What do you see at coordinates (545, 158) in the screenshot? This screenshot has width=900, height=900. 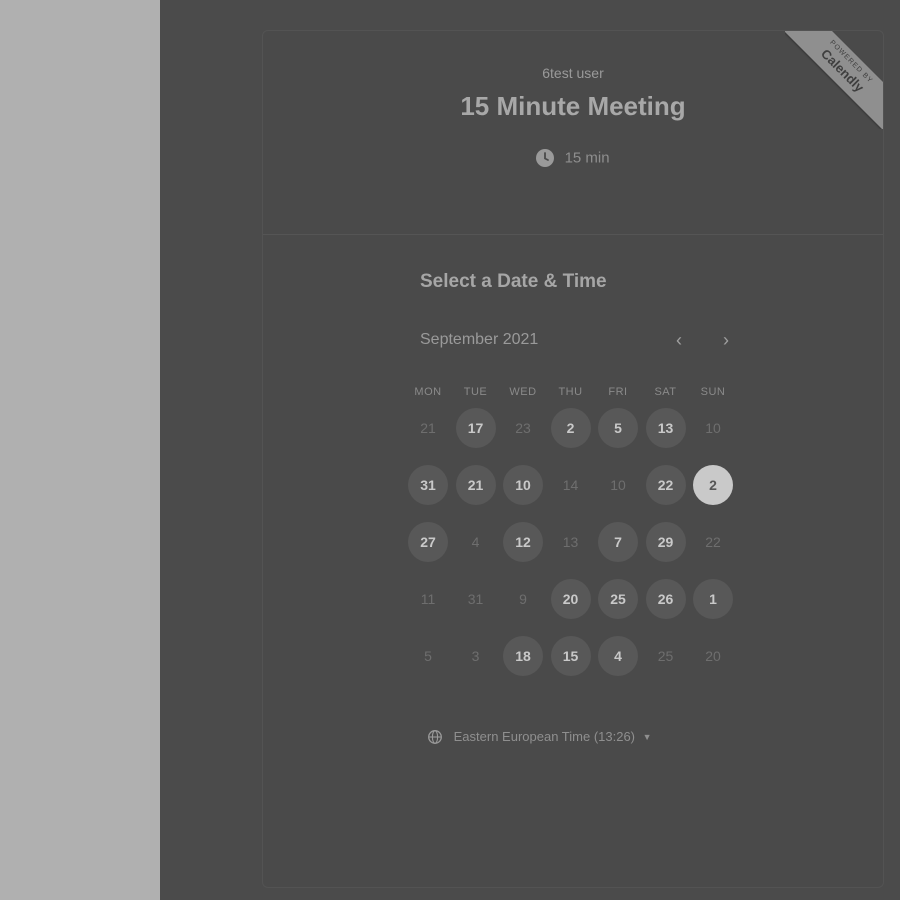 I see `clock-icon` at bounding box center [545, 158].